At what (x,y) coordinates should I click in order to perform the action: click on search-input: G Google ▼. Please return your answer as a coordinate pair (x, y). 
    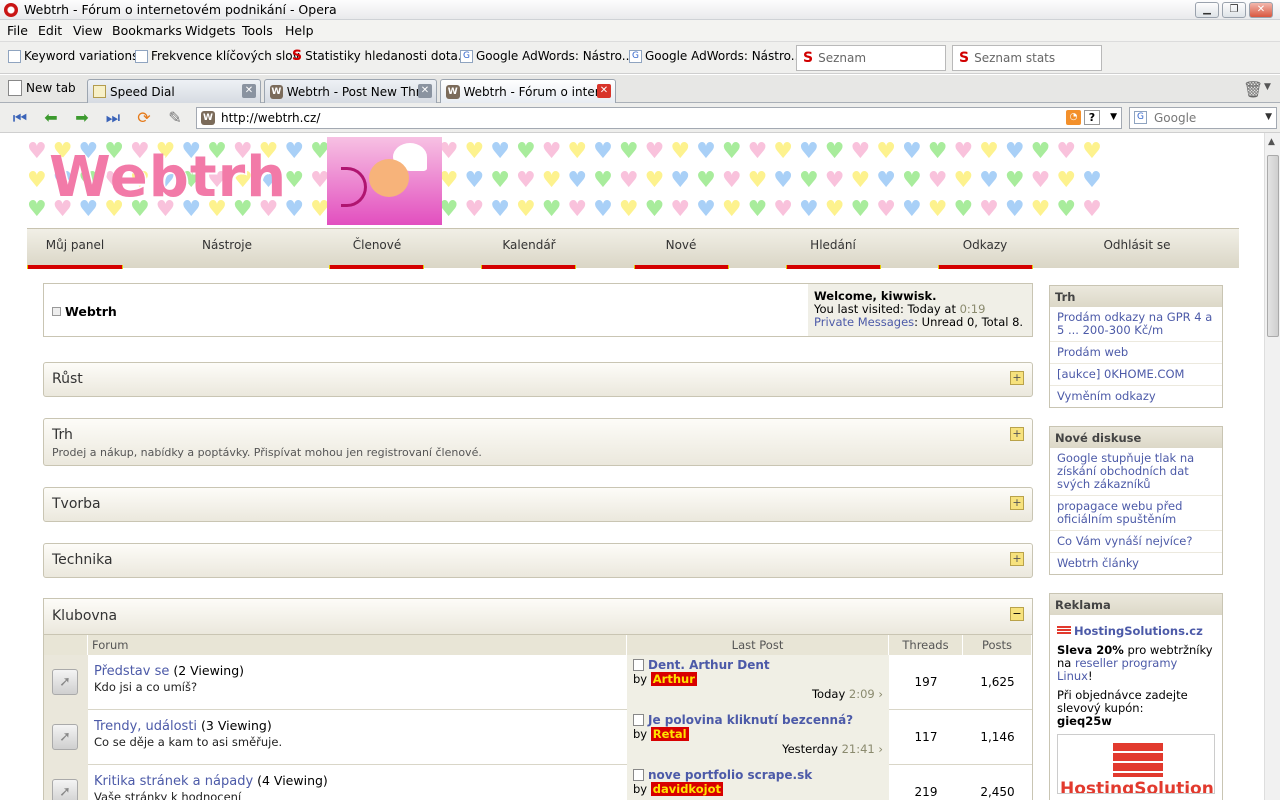
    Looking at the image, I should click on (1203, 118).